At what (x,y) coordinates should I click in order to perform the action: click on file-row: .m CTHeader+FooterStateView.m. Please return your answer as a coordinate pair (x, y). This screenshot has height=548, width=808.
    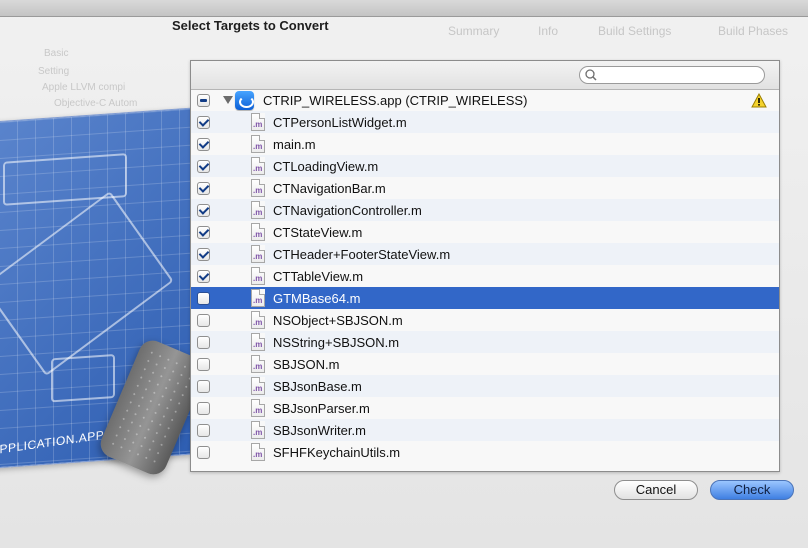
    Looking at the image, I should click on (485, 254).